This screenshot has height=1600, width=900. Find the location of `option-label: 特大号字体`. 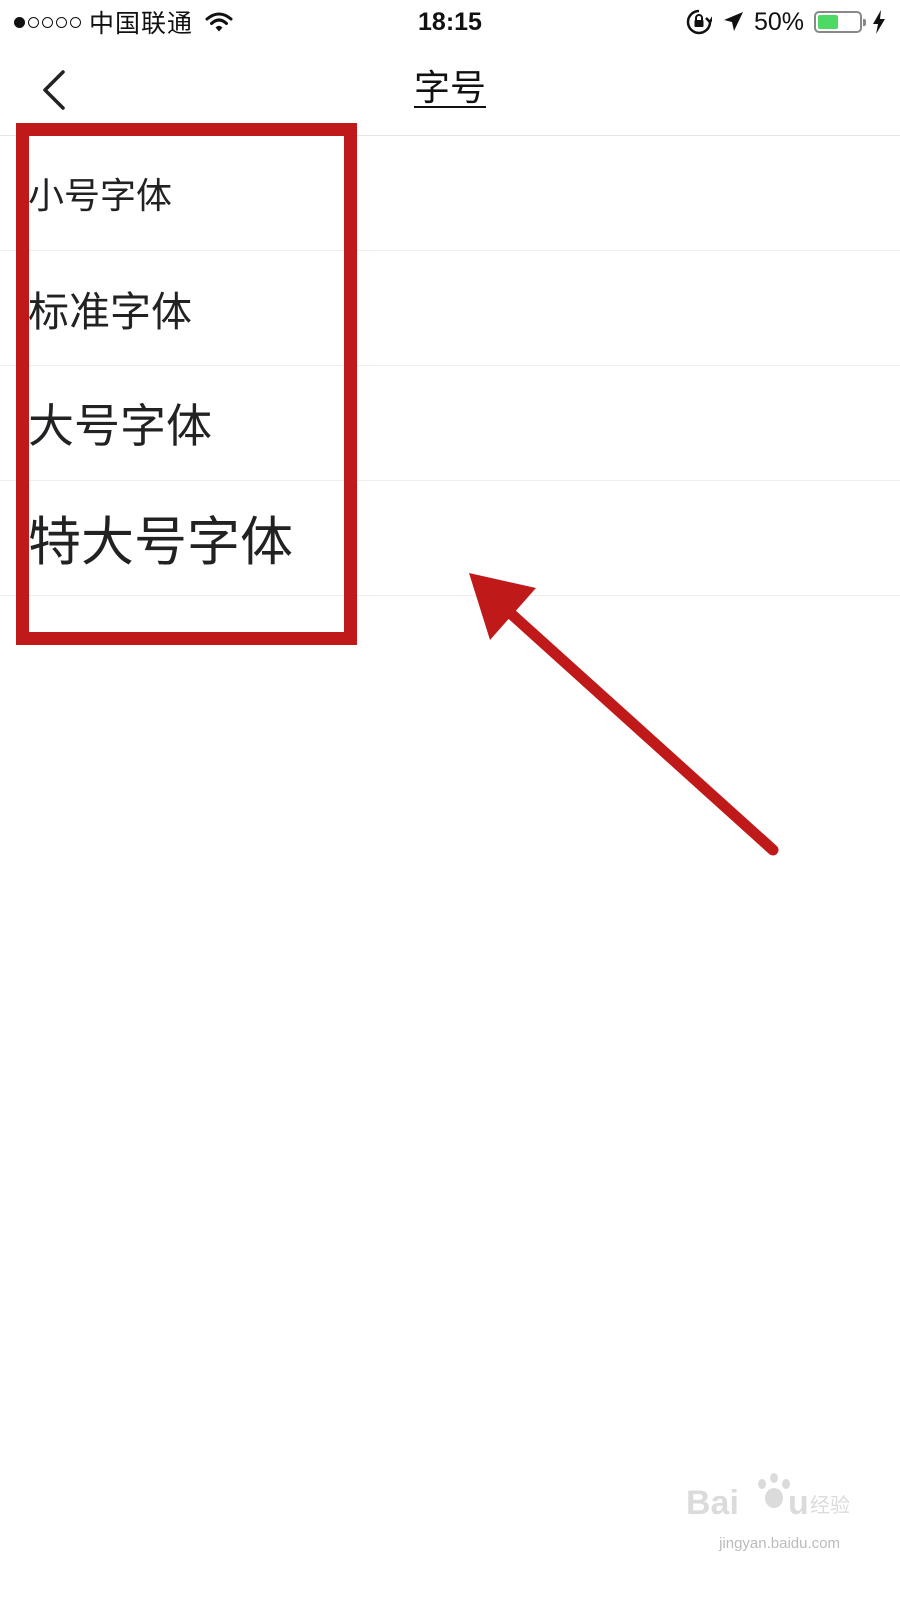

option-label: 特大号字体 is located at coordinates (160, 542).